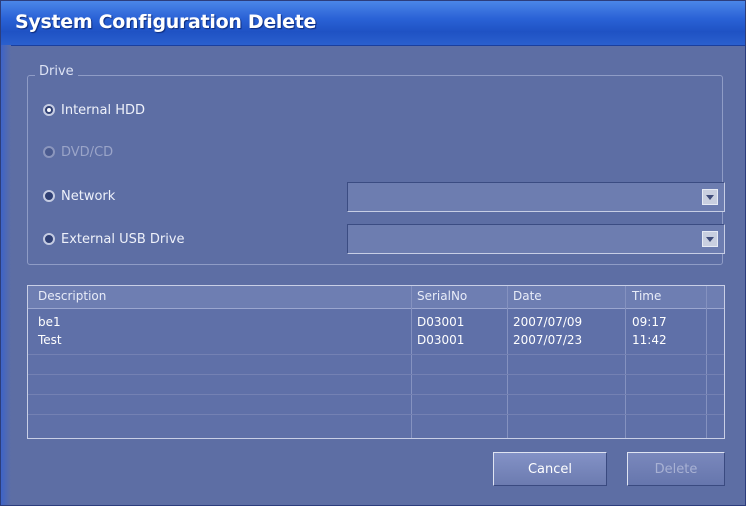 The width and height of the screenshot is (746, 506). Describe the element at coordinates (50, 340) in the screenshot. I see `cell-description: Test` at that location.